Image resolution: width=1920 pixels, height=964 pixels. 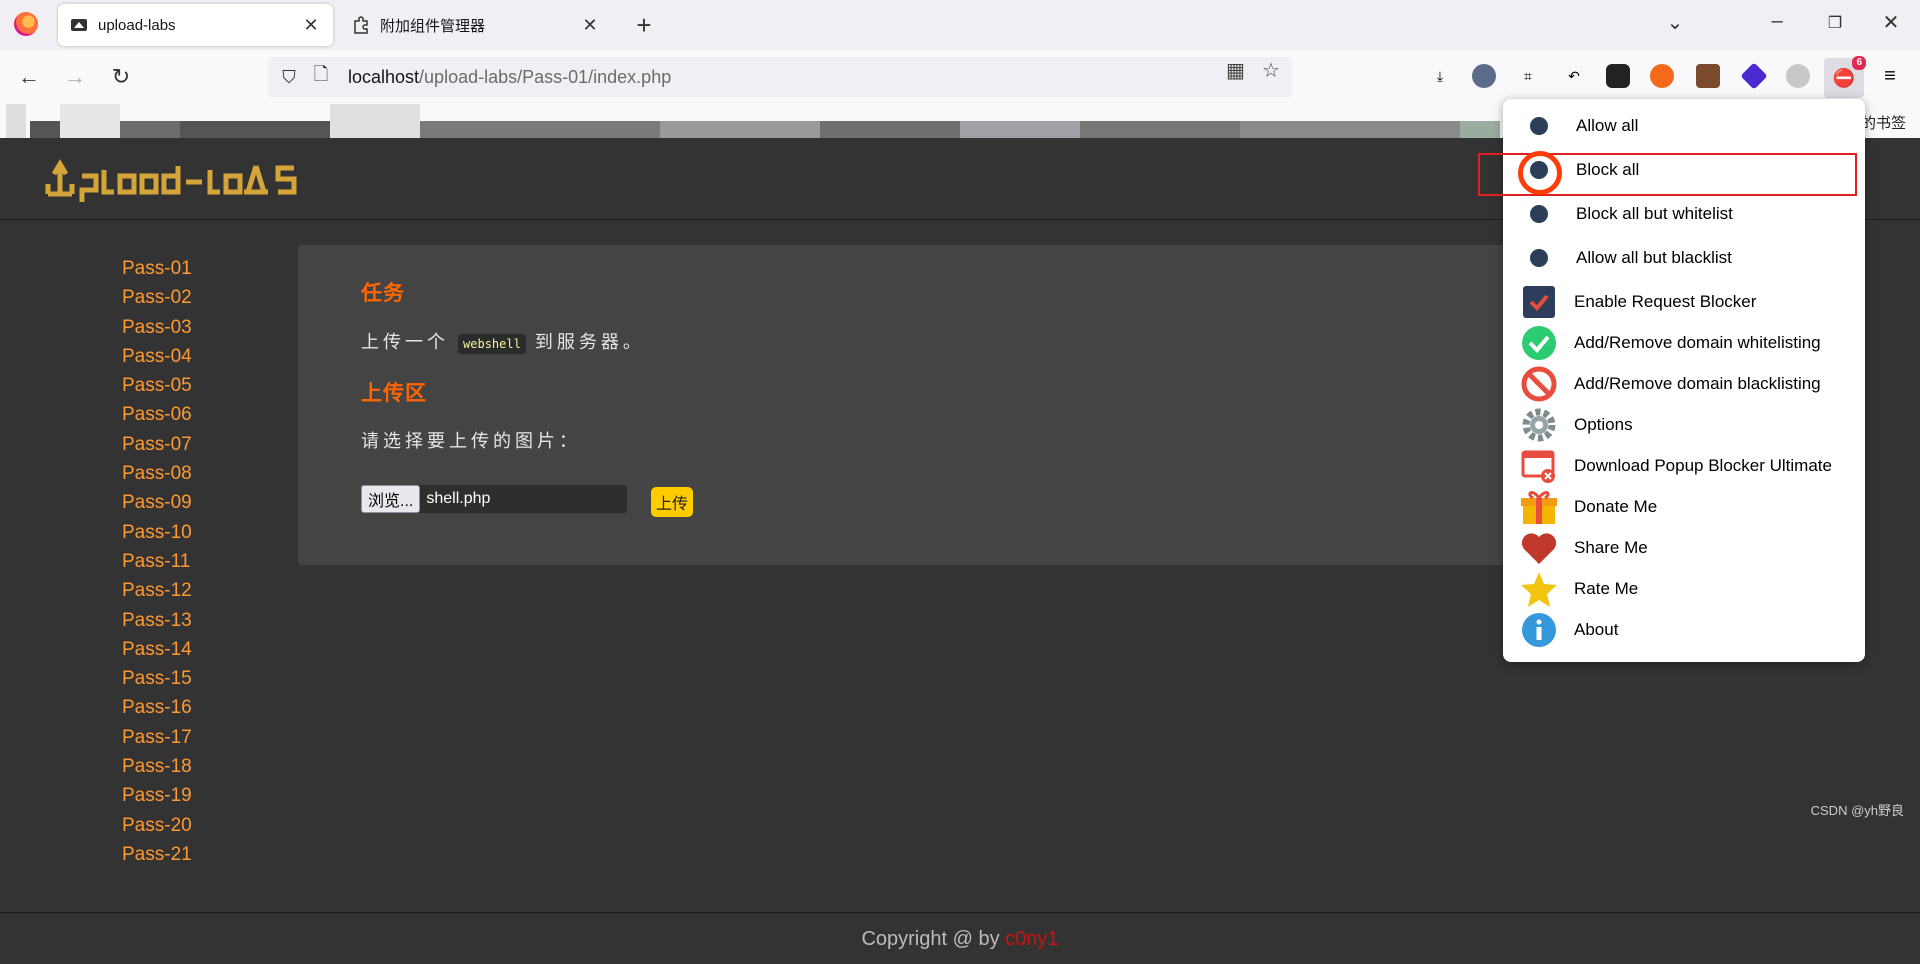 What do you see at coordinates (172, 473) in the screenshot?
I see `sidebar-item-pass-08: Pass-08` at bounding box center [172, 473].